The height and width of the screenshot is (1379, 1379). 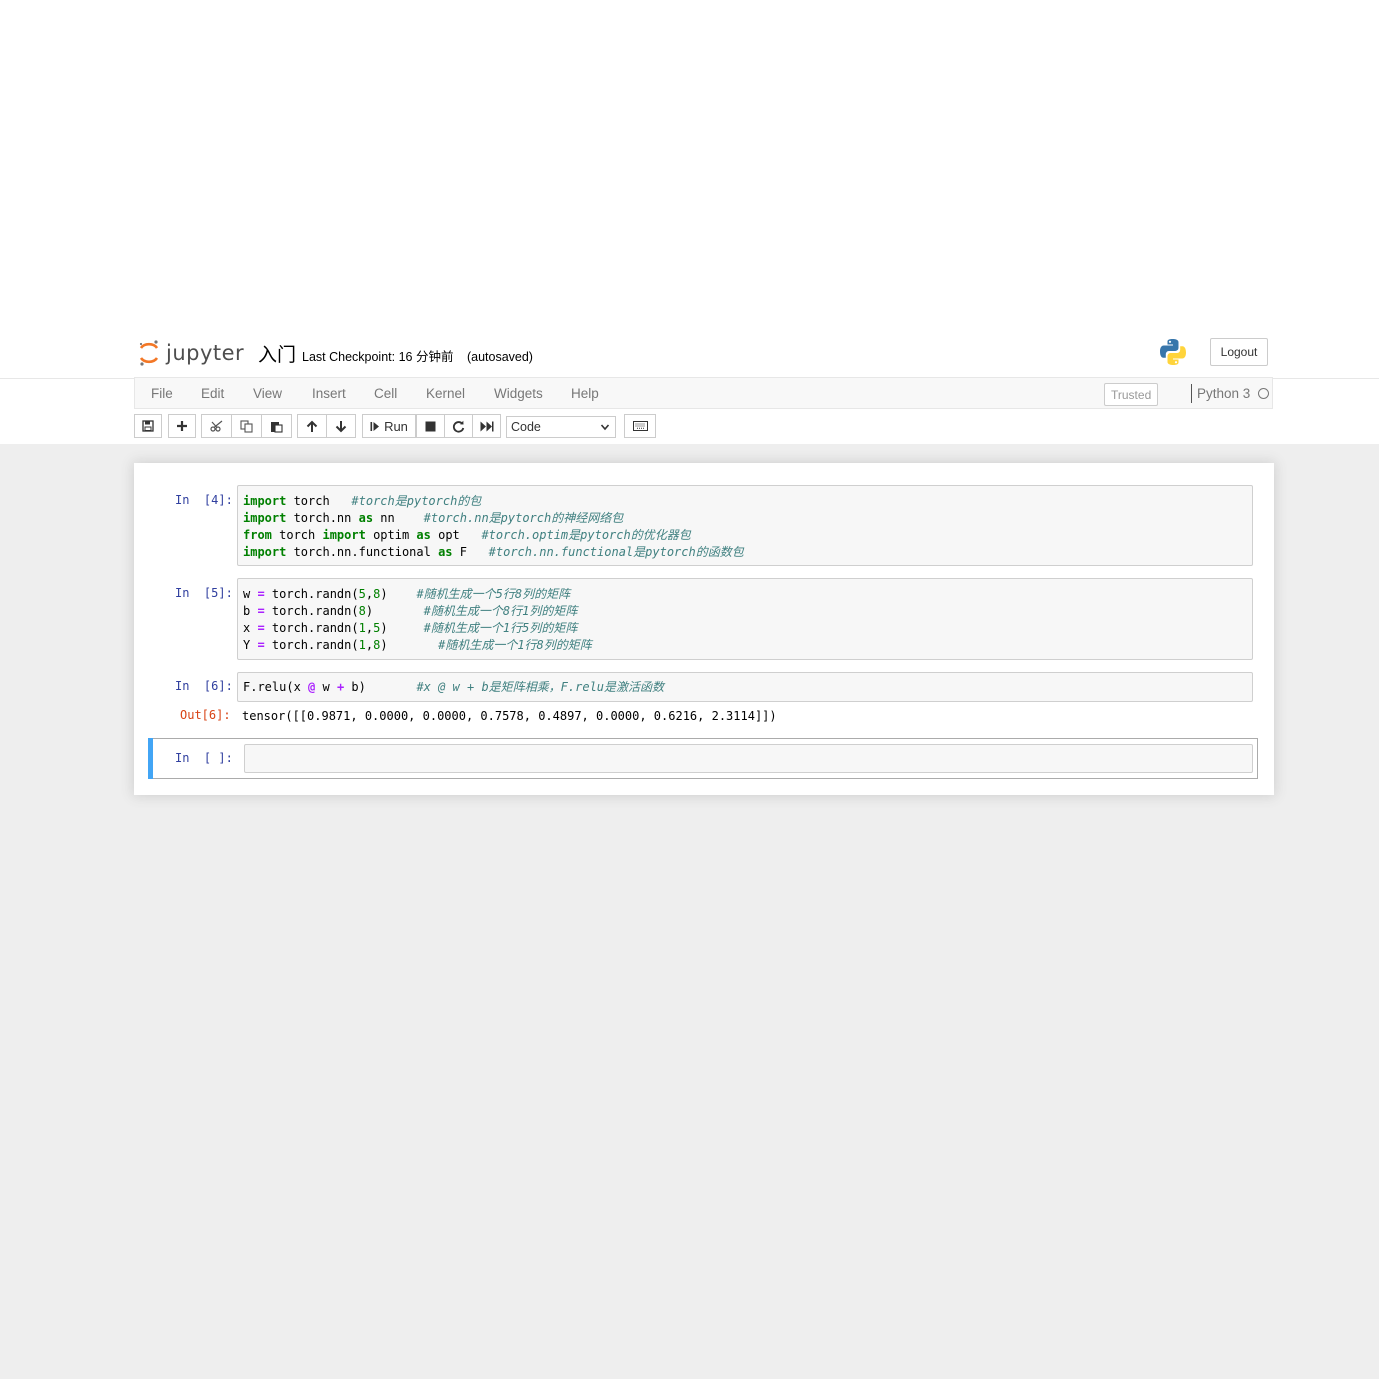 I want to click on move-down-button, so click(x=341, y=426).